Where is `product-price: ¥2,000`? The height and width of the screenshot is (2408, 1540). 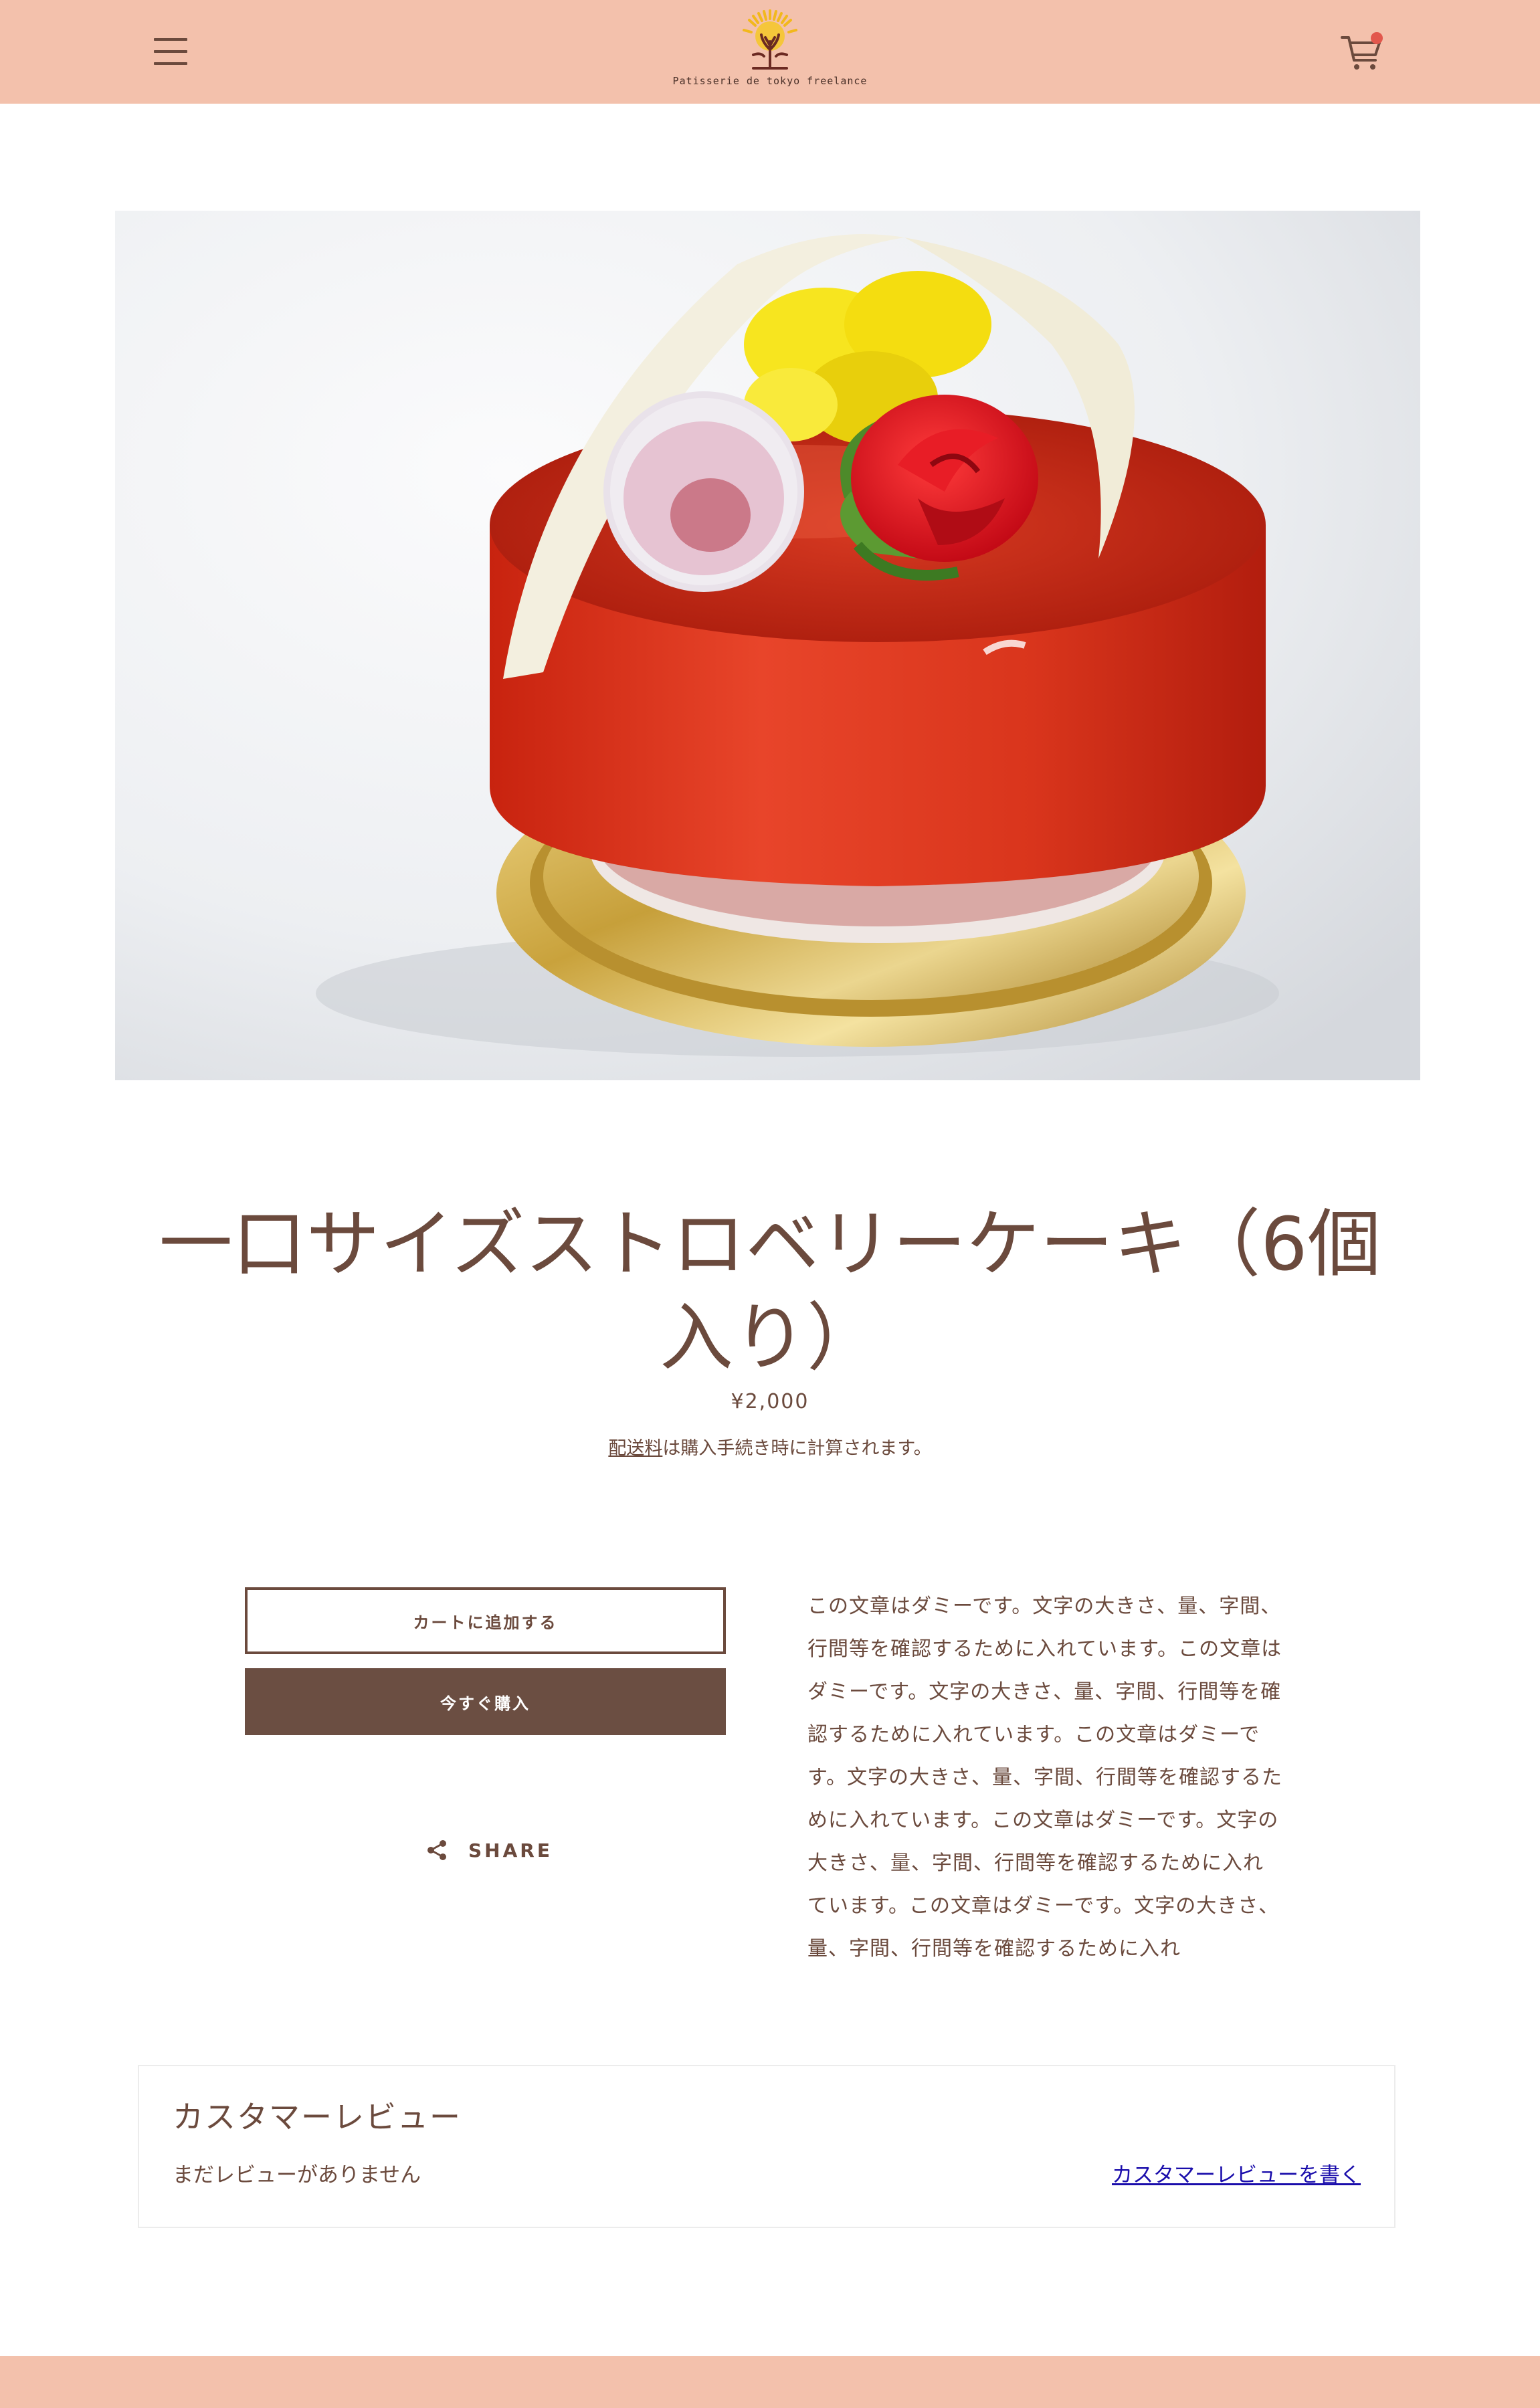 product-price: ¥2,000 is located at coordinates (770, 1401).